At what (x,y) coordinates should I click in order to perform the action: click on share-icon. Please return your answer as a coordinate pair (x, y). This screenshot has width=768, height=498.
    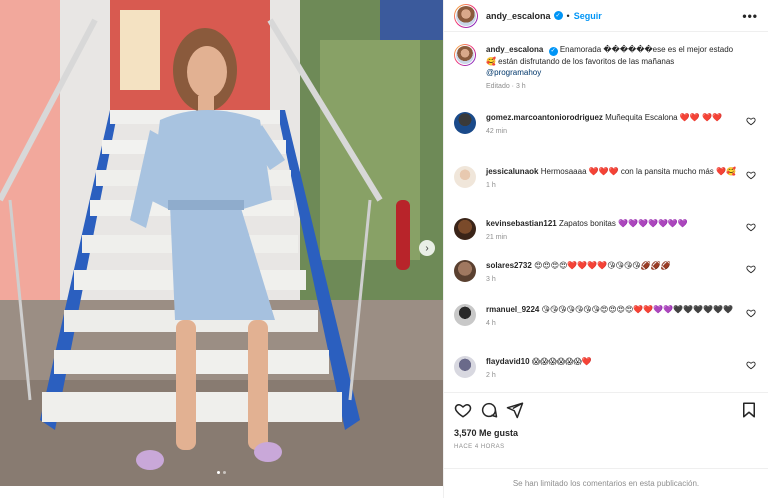
    Looking at the image, I should click on (515, 410).